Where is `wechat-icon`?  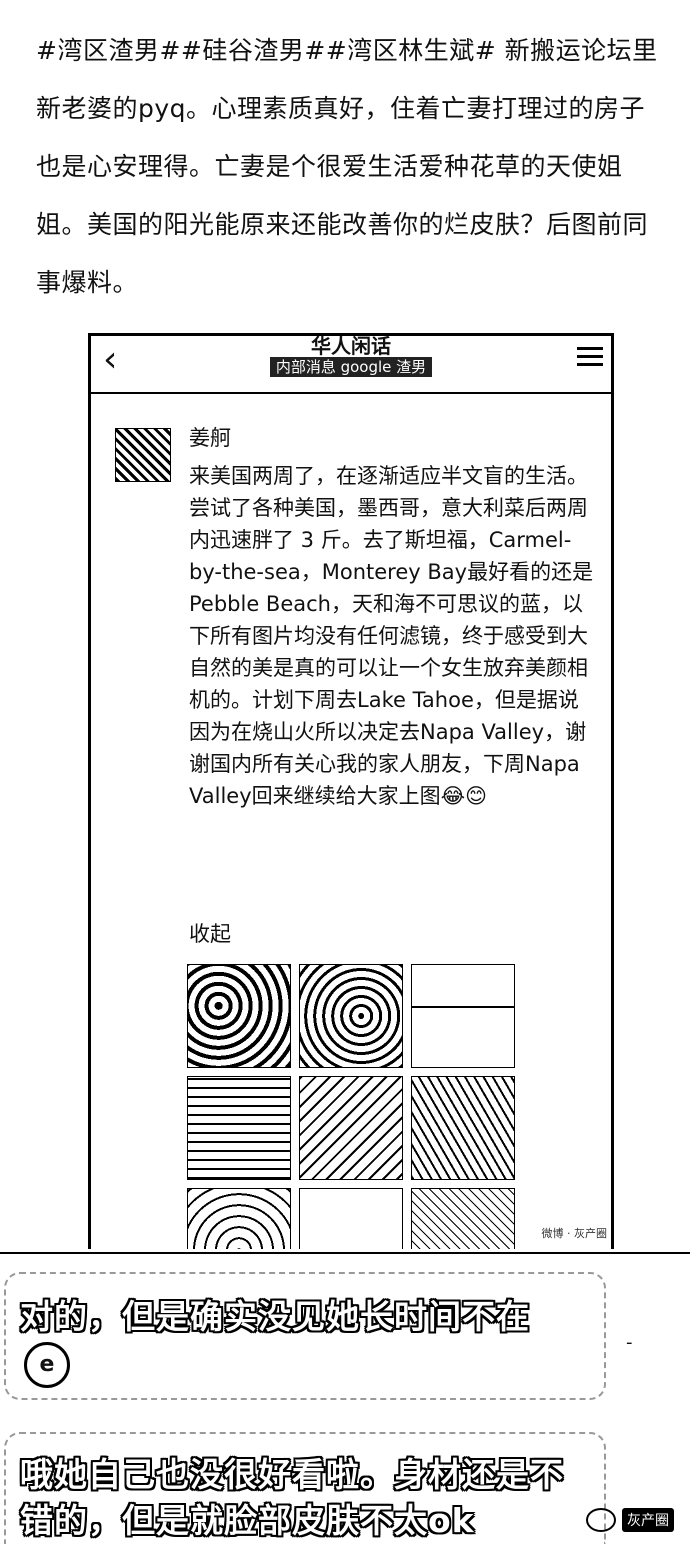
wechat-icon is located at coordinates (601, 1520).